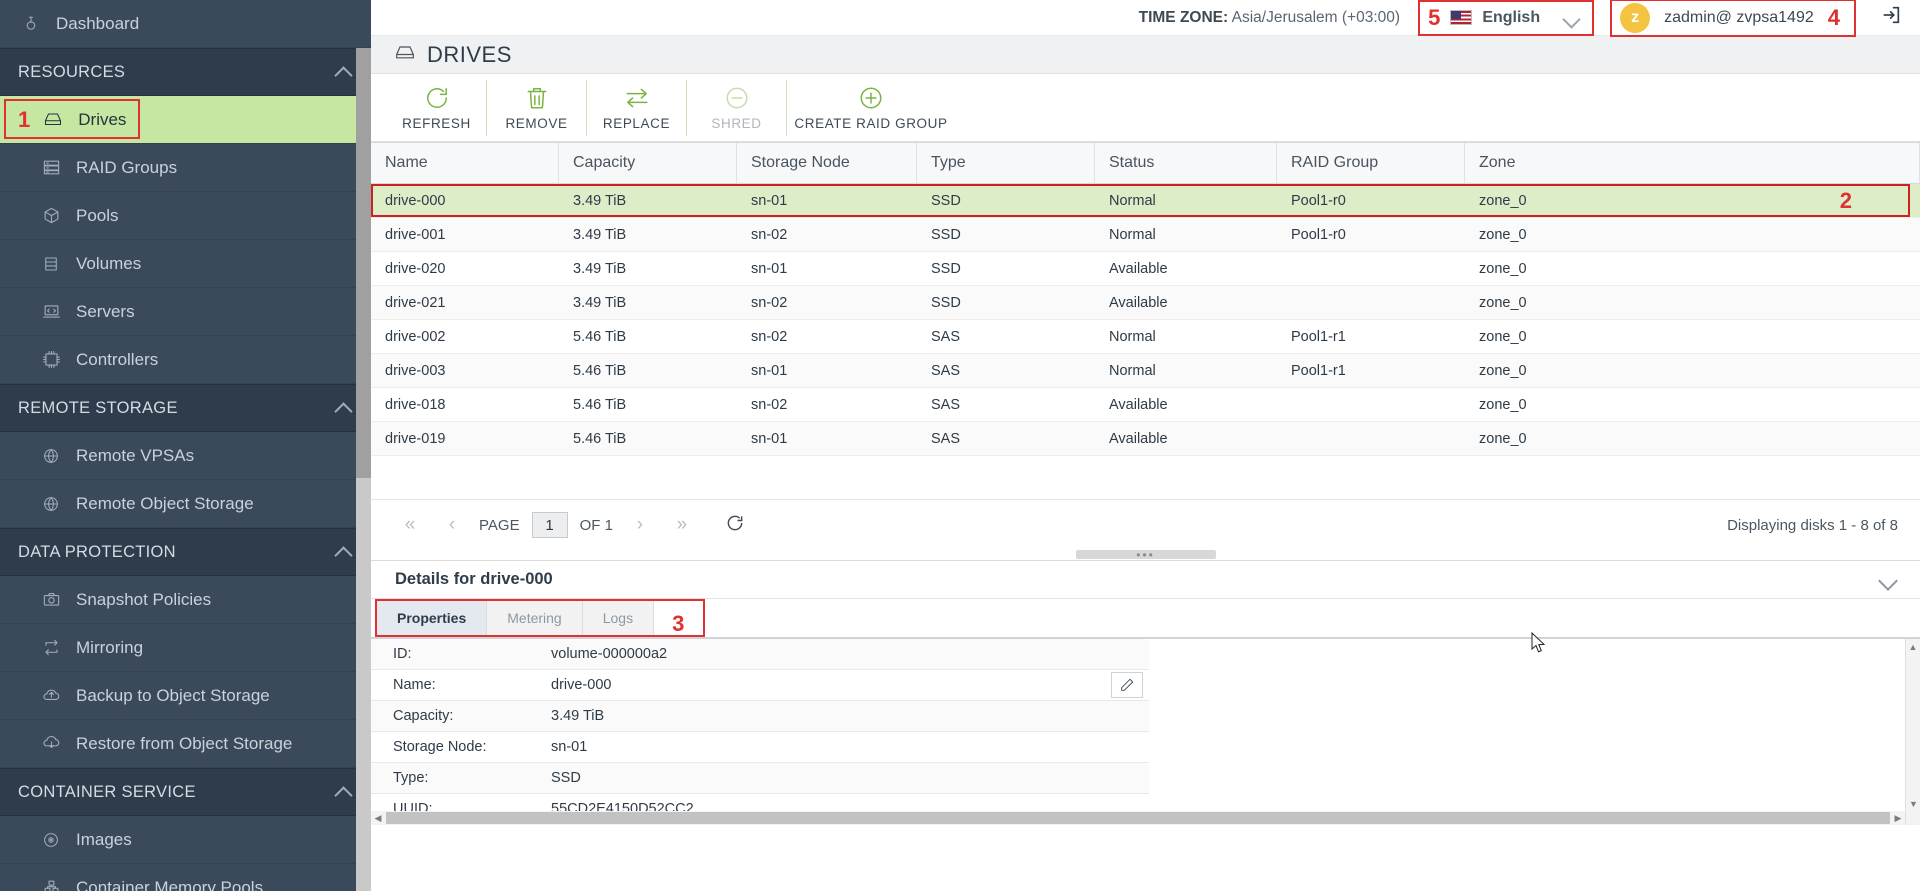 This screenshot has width=1920, height=891. Describe the element at coordinates (51, 216) in the screenshot. I see `cube-icon` at that location.